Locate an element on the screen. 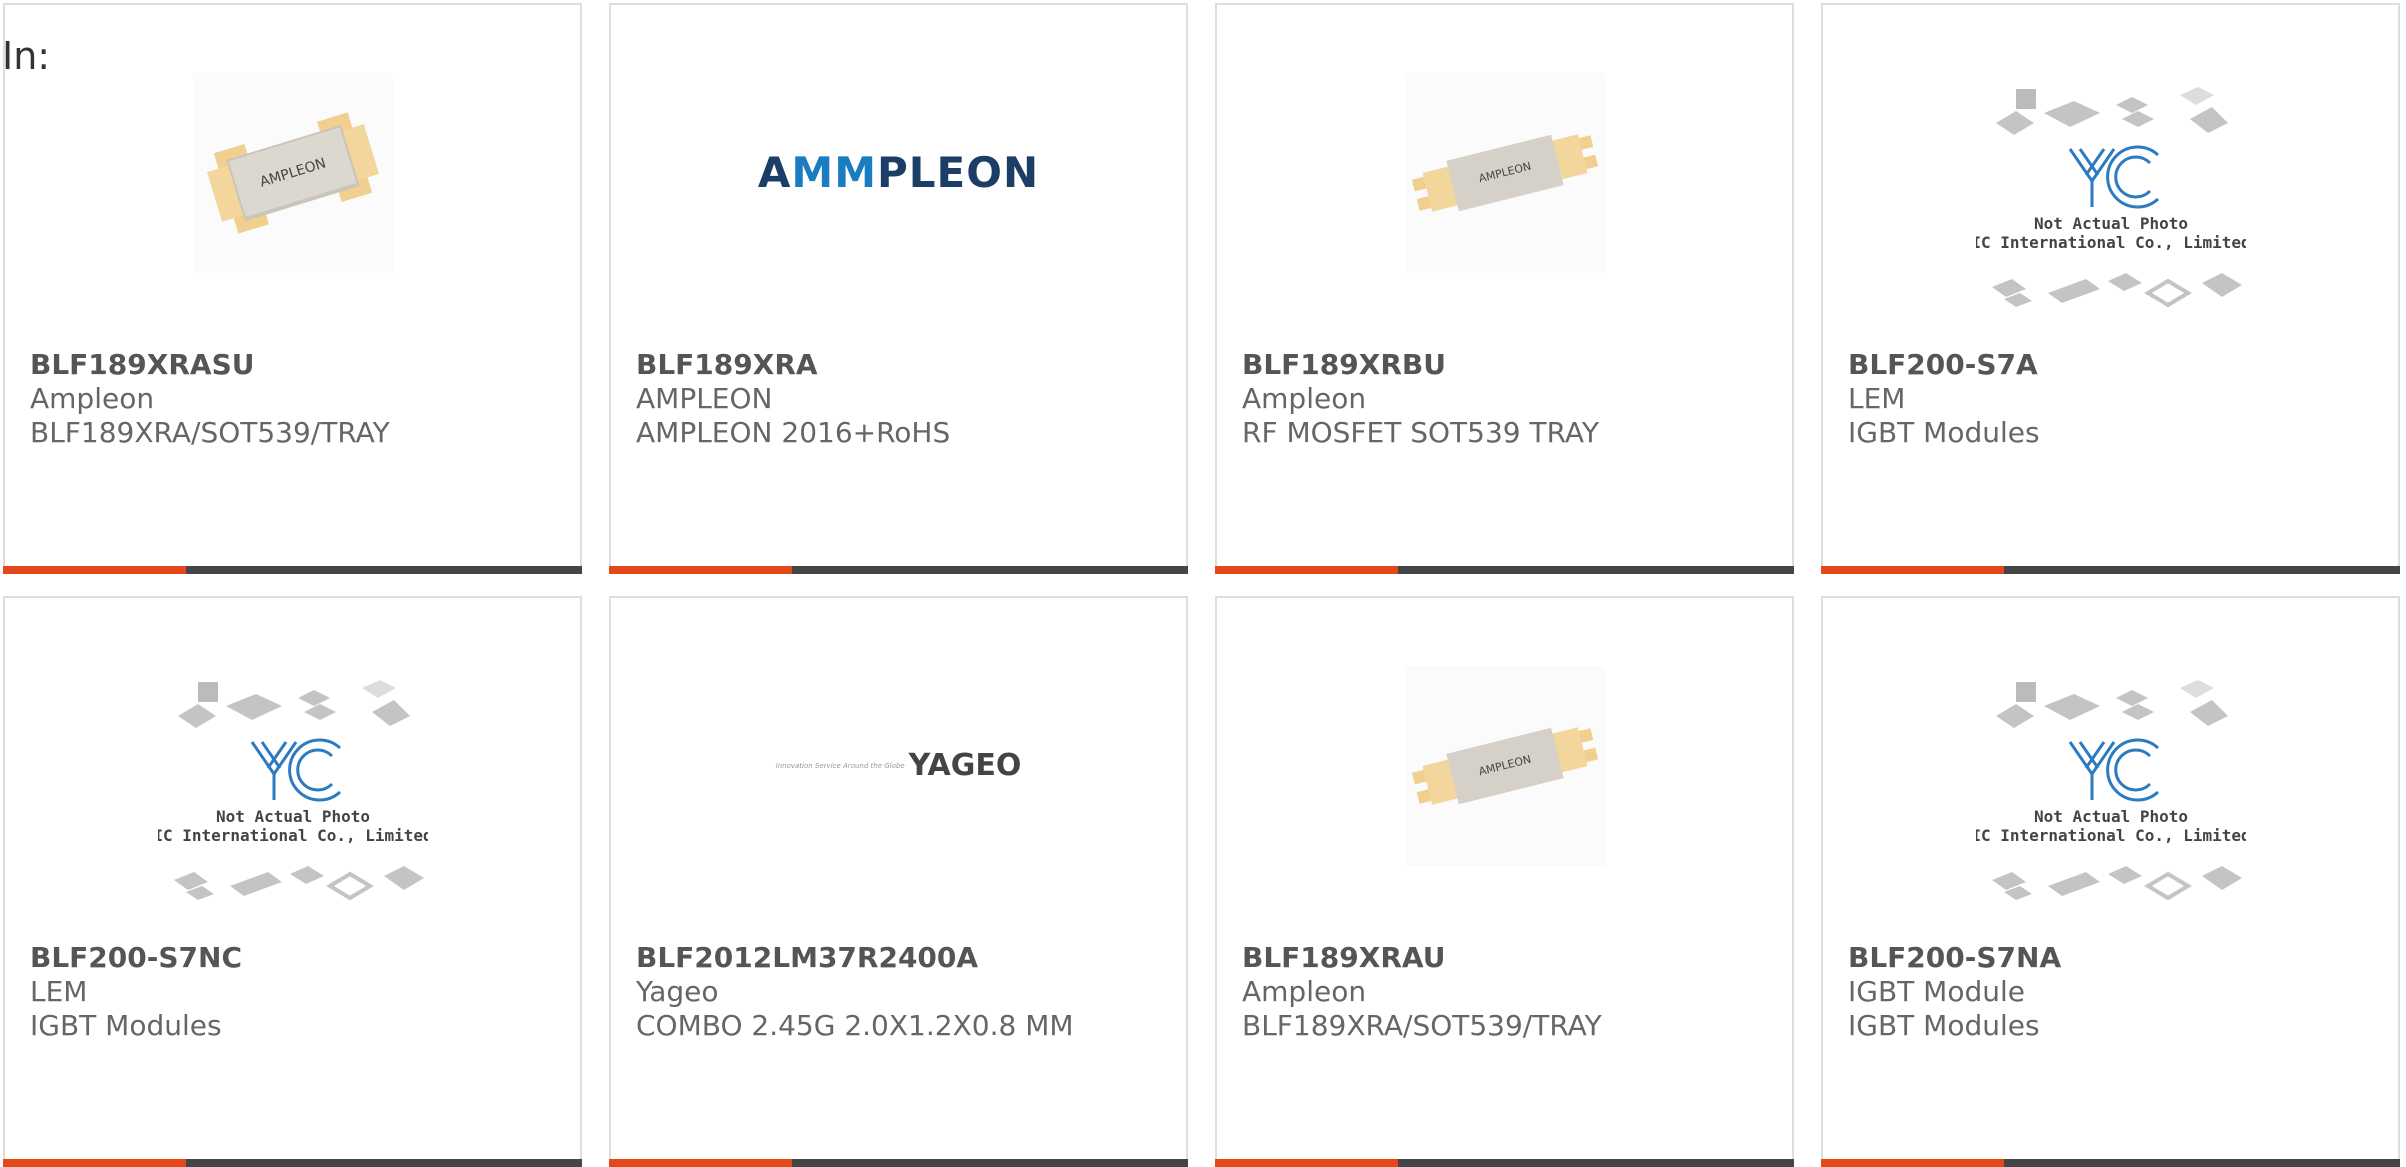 Image resolution: width=2406 pixels, height=1167 pixels. ampleon-logo-icon: AMMPLEON is located at coordinates (898, 172).